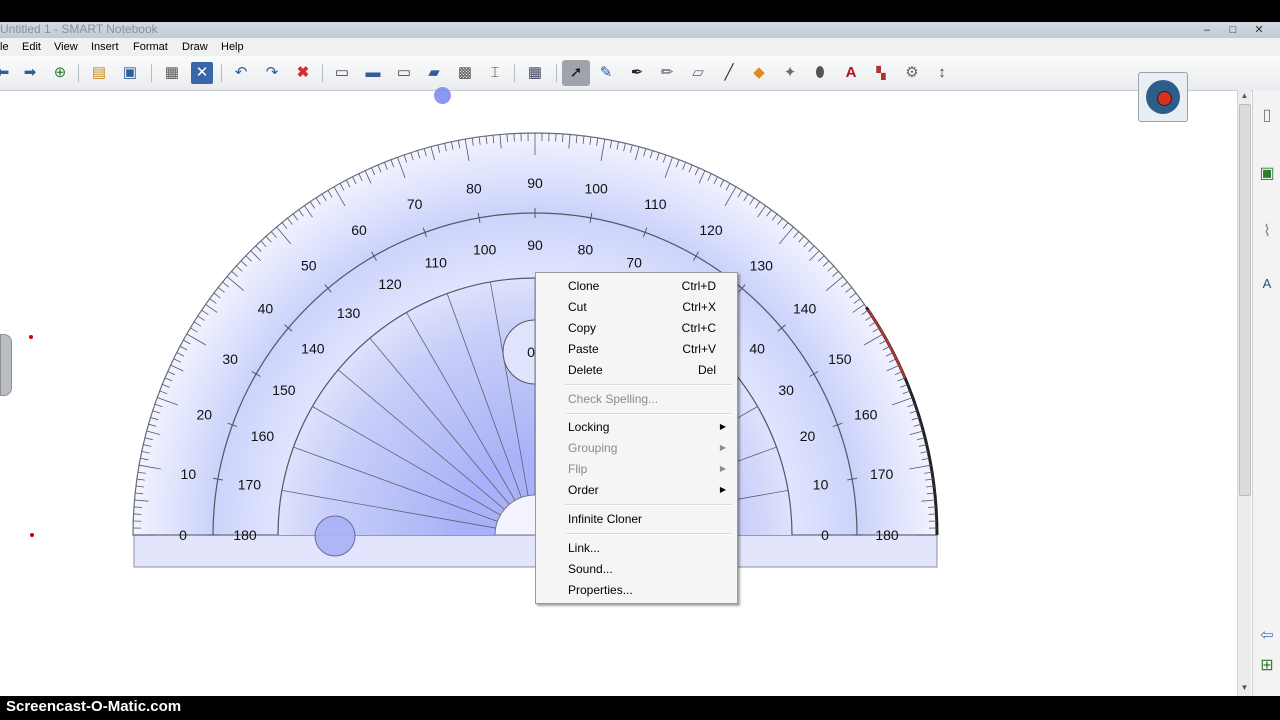  What do you see at coordinates (589, 427) in the screenshot?
I see `menu-item-label: Locking` at bounding box center [589, 427].